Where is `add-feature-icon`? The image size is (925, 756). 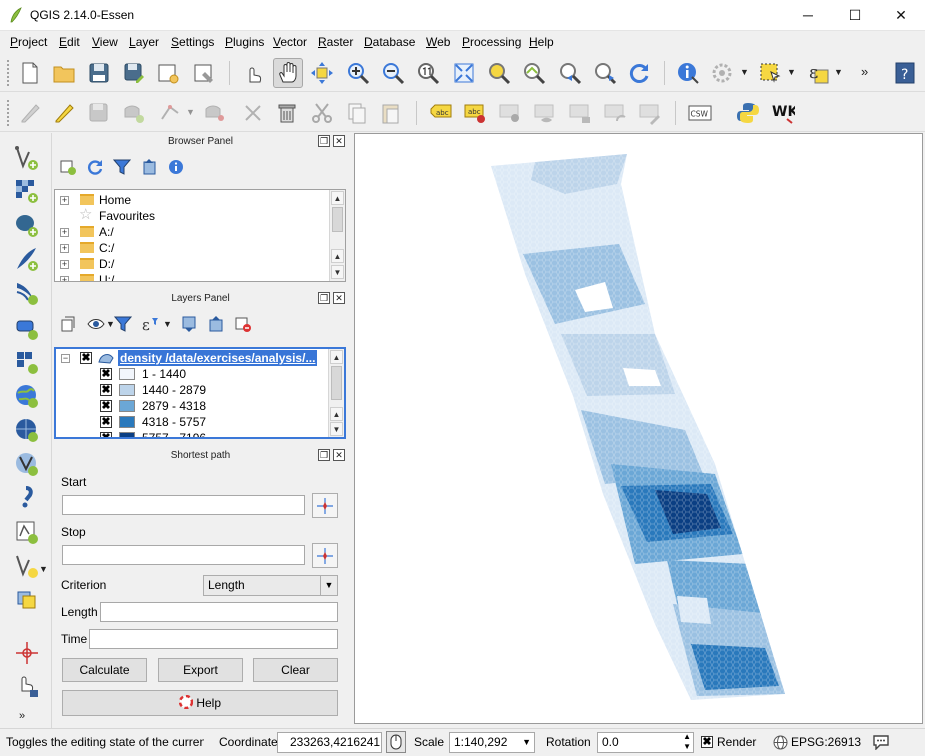
add-feature-icon is located at coordinates (134, 113).